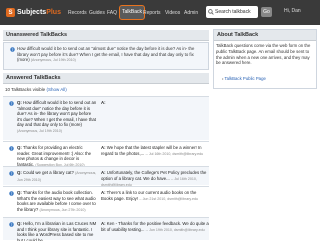 Image resolution: width=320 pixels, height=241 pixels. What do you see at coordinates (48, 172) in the screenshot?
I see `question-text: Could we get a library cat?` at bounding box center [48, 172].